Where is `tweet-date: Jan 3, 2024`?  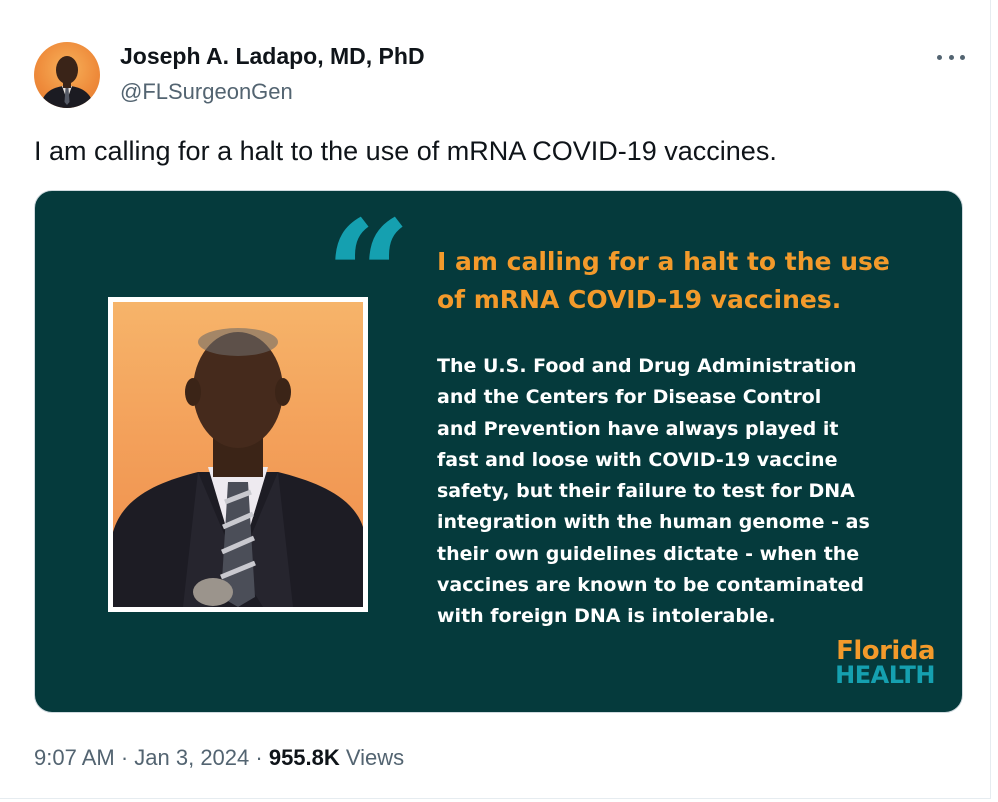
tweet-date: Jan 3, 2024 is located at coordinates (191, 757).